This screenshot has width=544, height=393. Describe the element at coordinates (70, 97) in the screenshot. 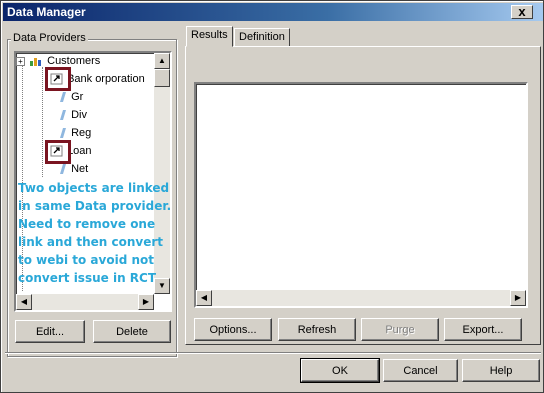

I see `tree-item-gr: Gr` at that location.